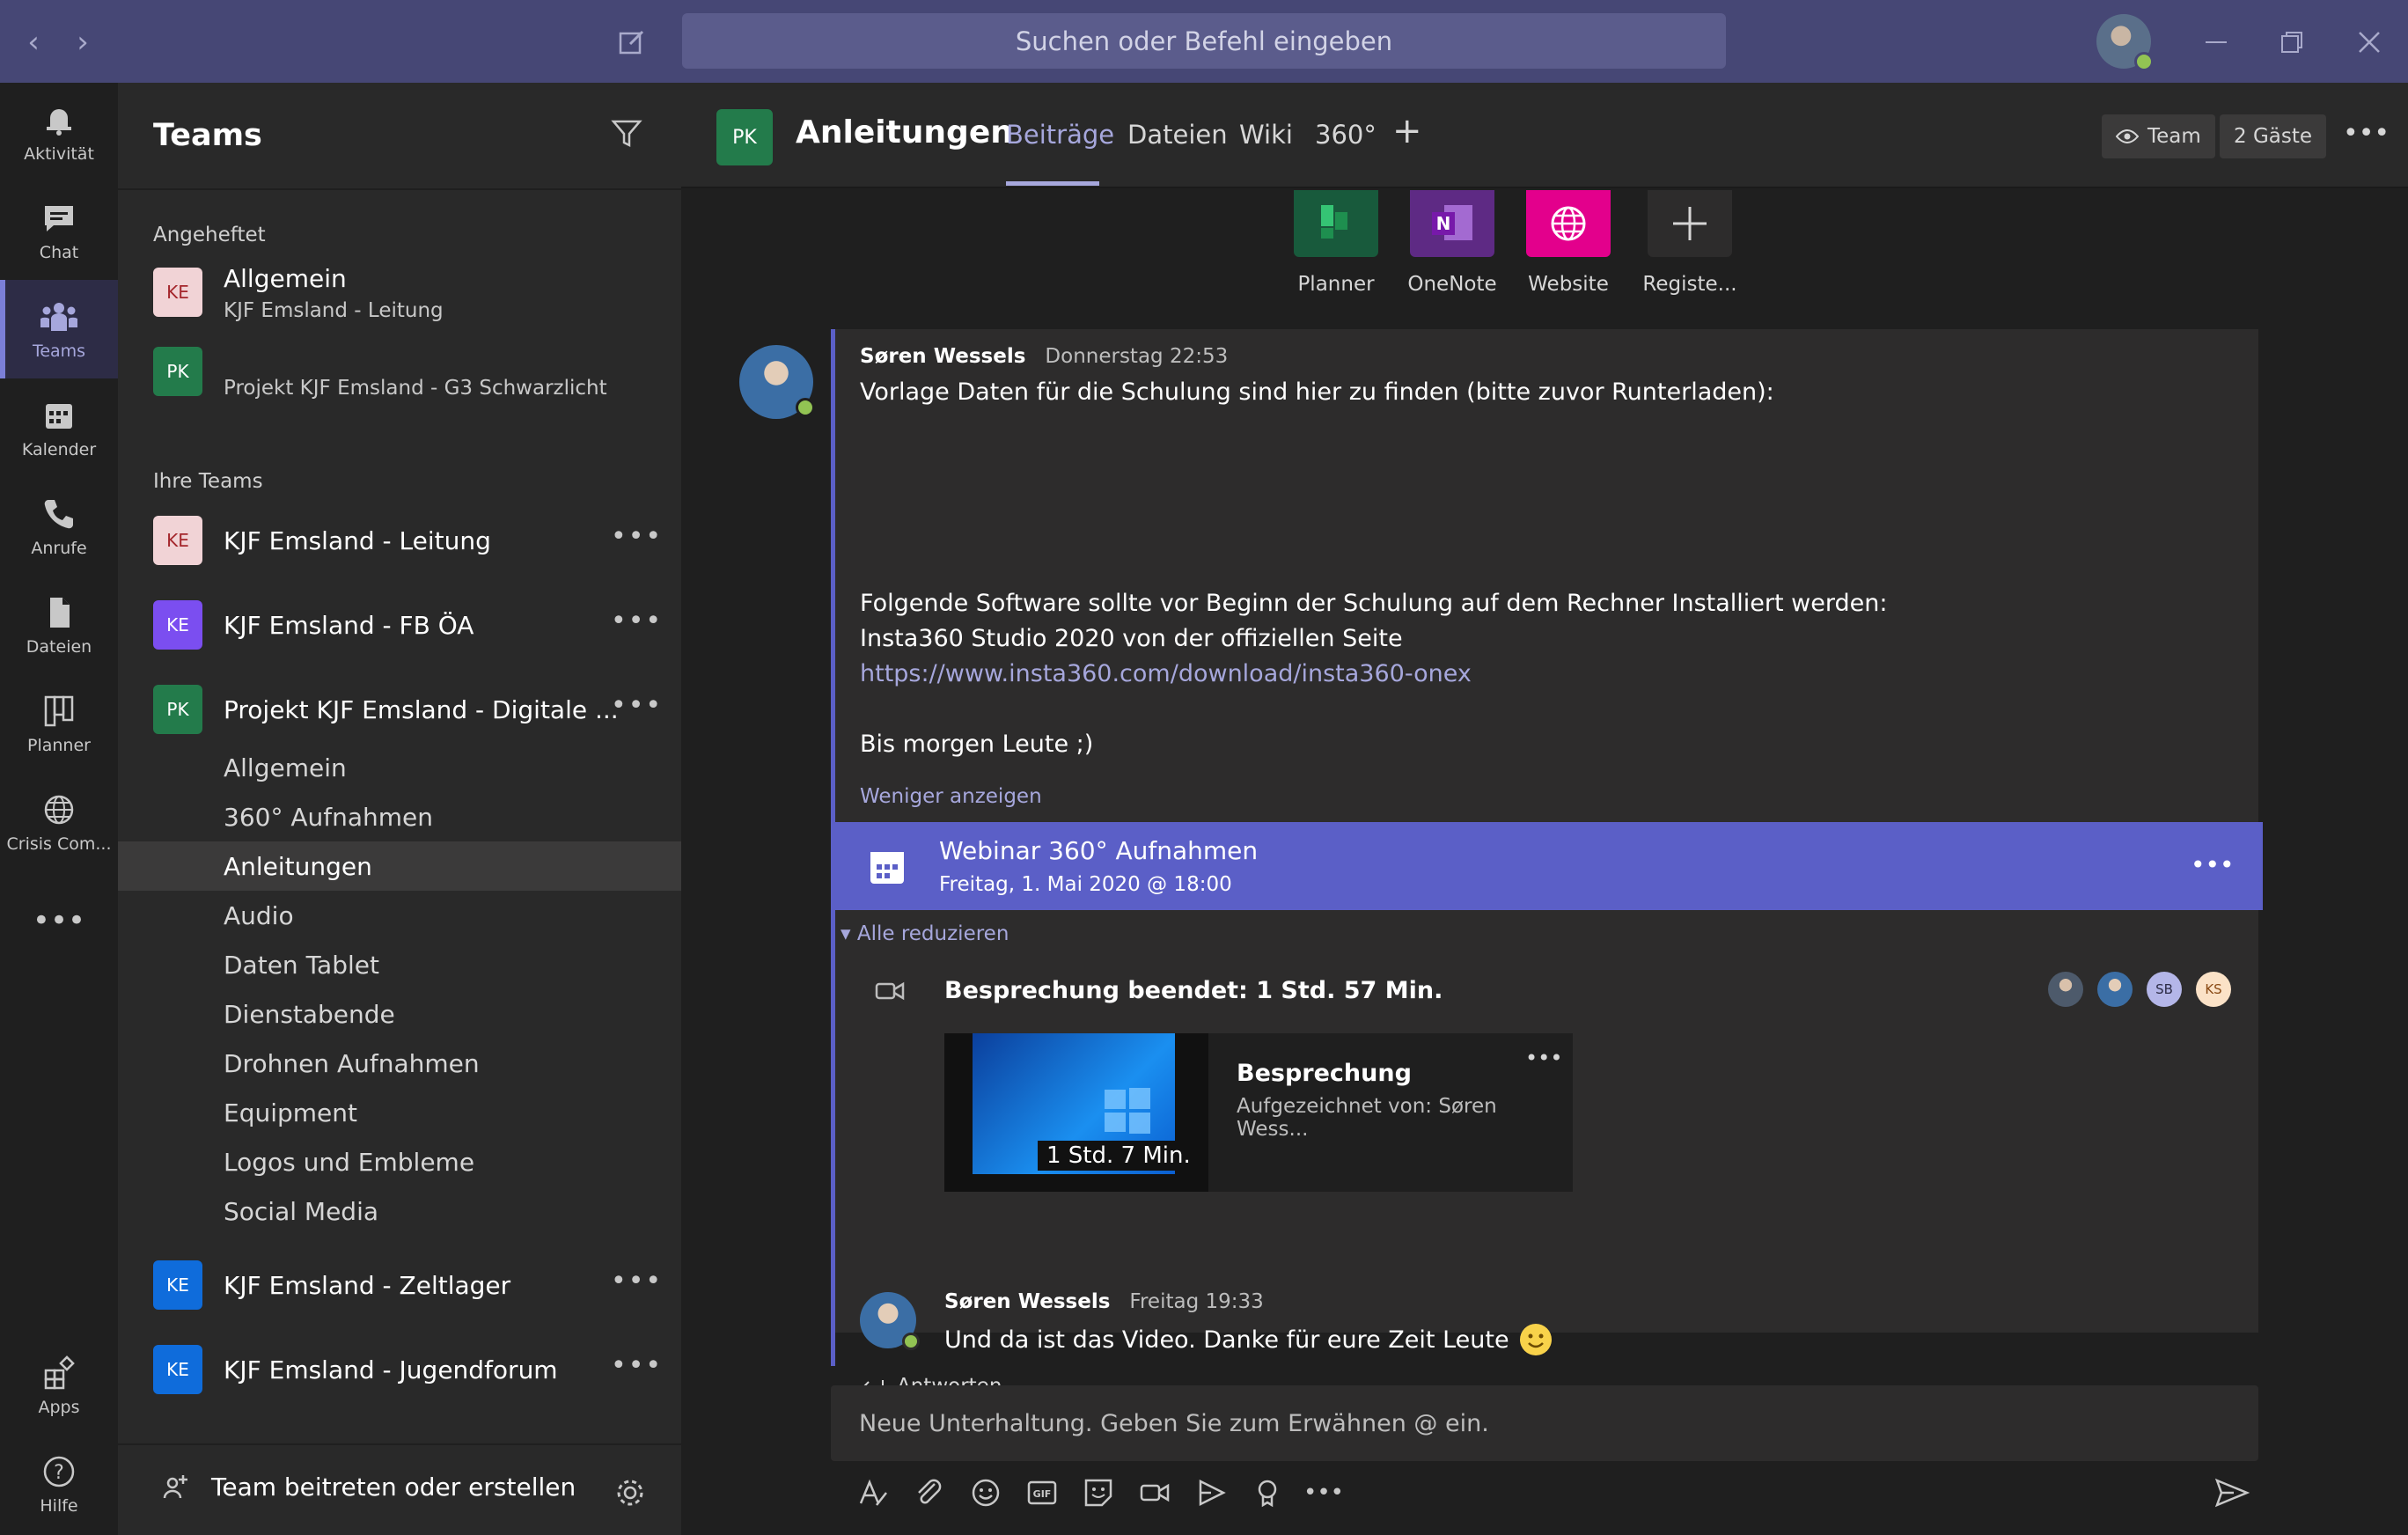 The height and width of the screenshot is (1535, 2408). I want to click on onenote-icon: N, so click(1452, 223).